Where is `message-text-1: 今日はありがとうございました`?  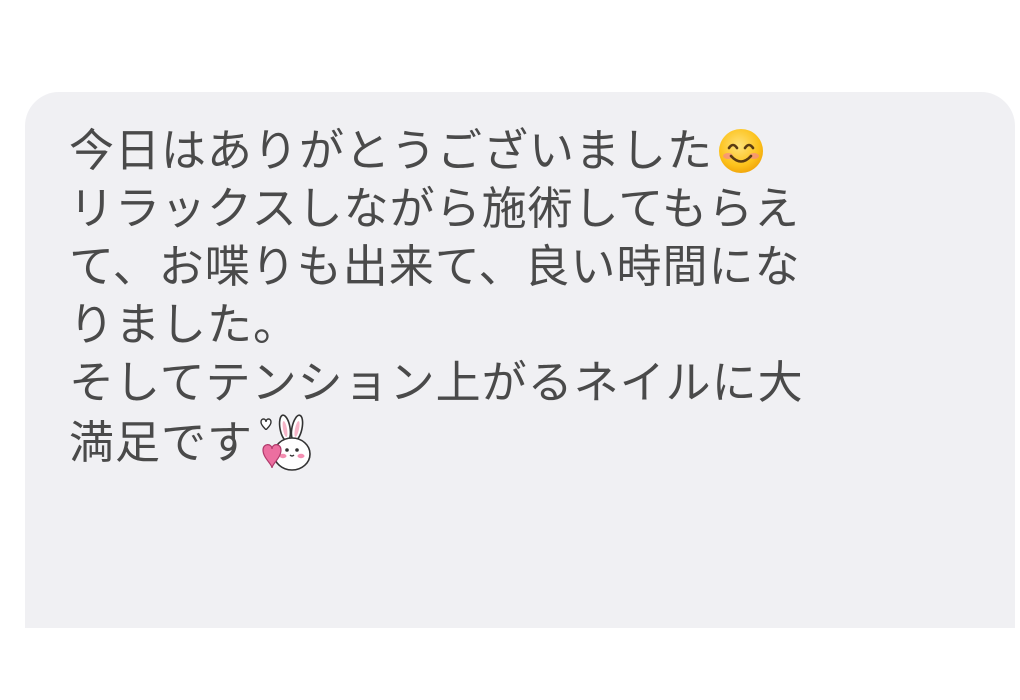 message-text-1: 今日はありがとうございました is located at coordinates (391, 150).